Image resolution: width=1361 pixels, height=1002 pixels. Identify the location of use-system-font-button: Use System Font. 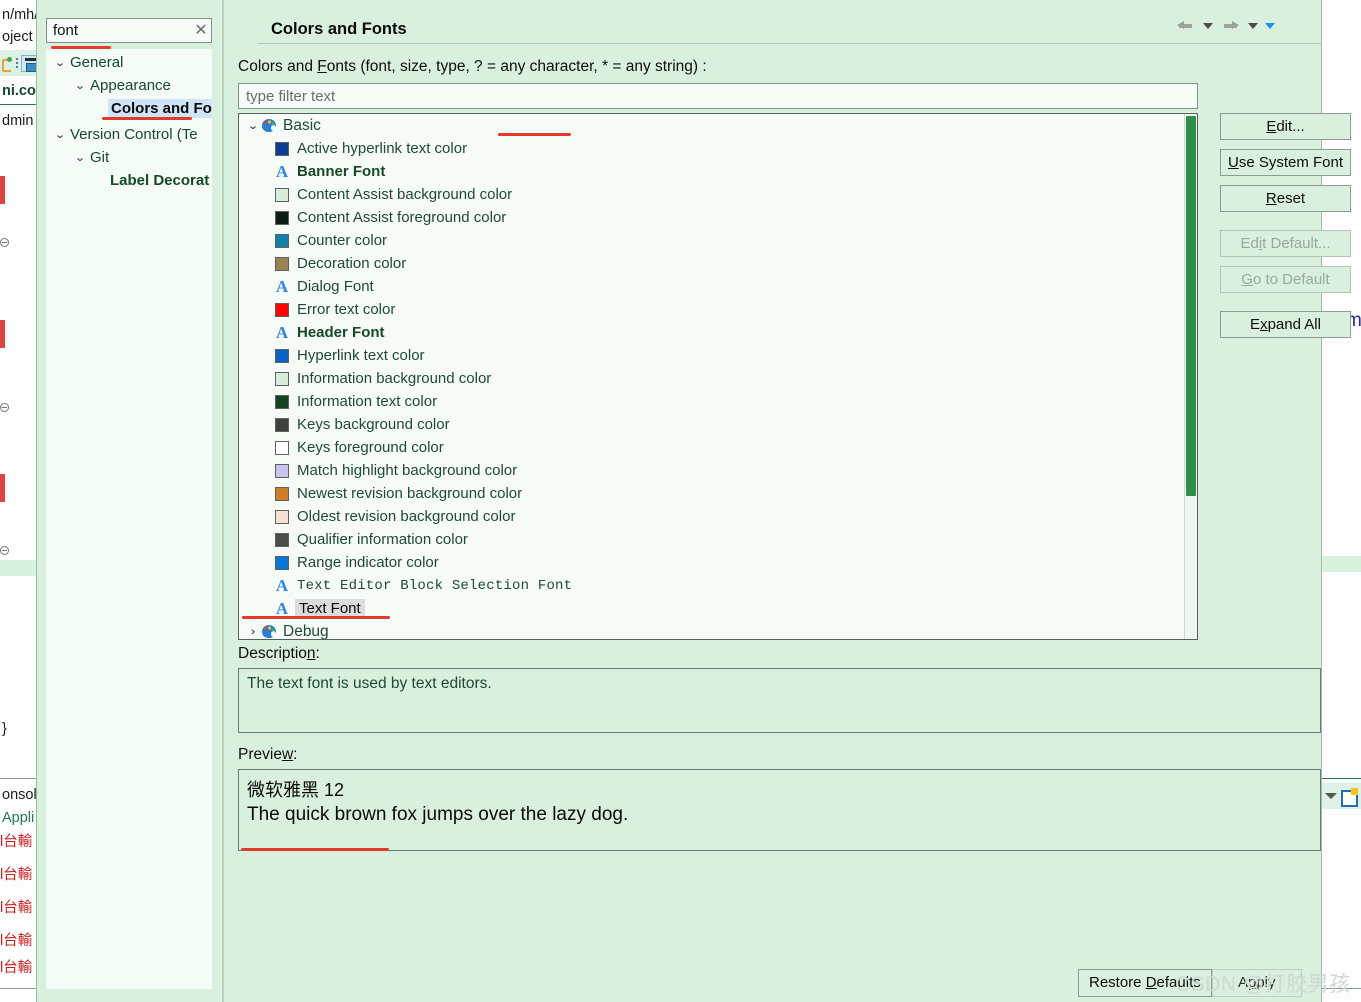
(1285, 162).